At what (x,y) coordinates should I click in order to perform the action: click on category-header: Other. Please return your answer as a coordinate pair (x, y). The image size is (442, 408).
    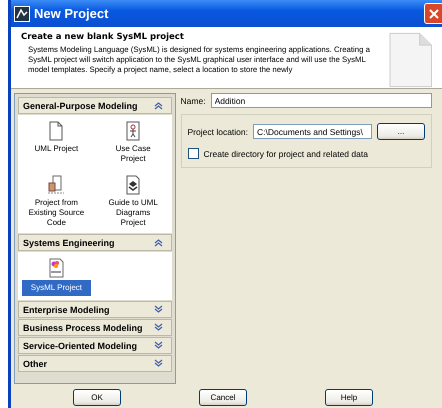
    Looking at the image, I should click on (95, 363).